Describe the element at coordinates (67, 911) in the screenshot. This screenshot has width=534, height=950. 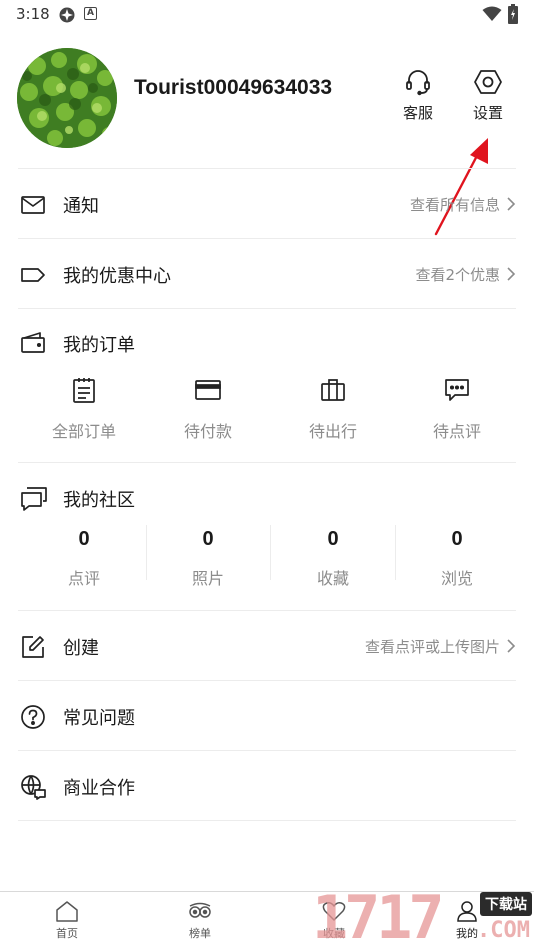
I see `home-icon` at that location.